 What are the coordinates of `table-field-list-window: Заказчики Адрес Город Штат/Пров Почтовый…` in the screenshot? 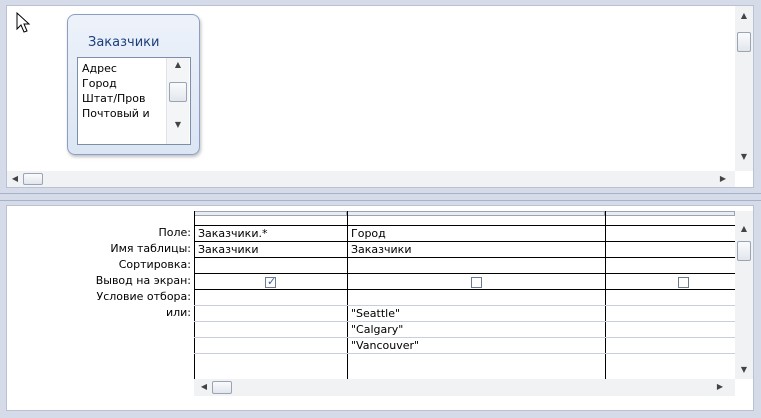 It's located at (133, 84).